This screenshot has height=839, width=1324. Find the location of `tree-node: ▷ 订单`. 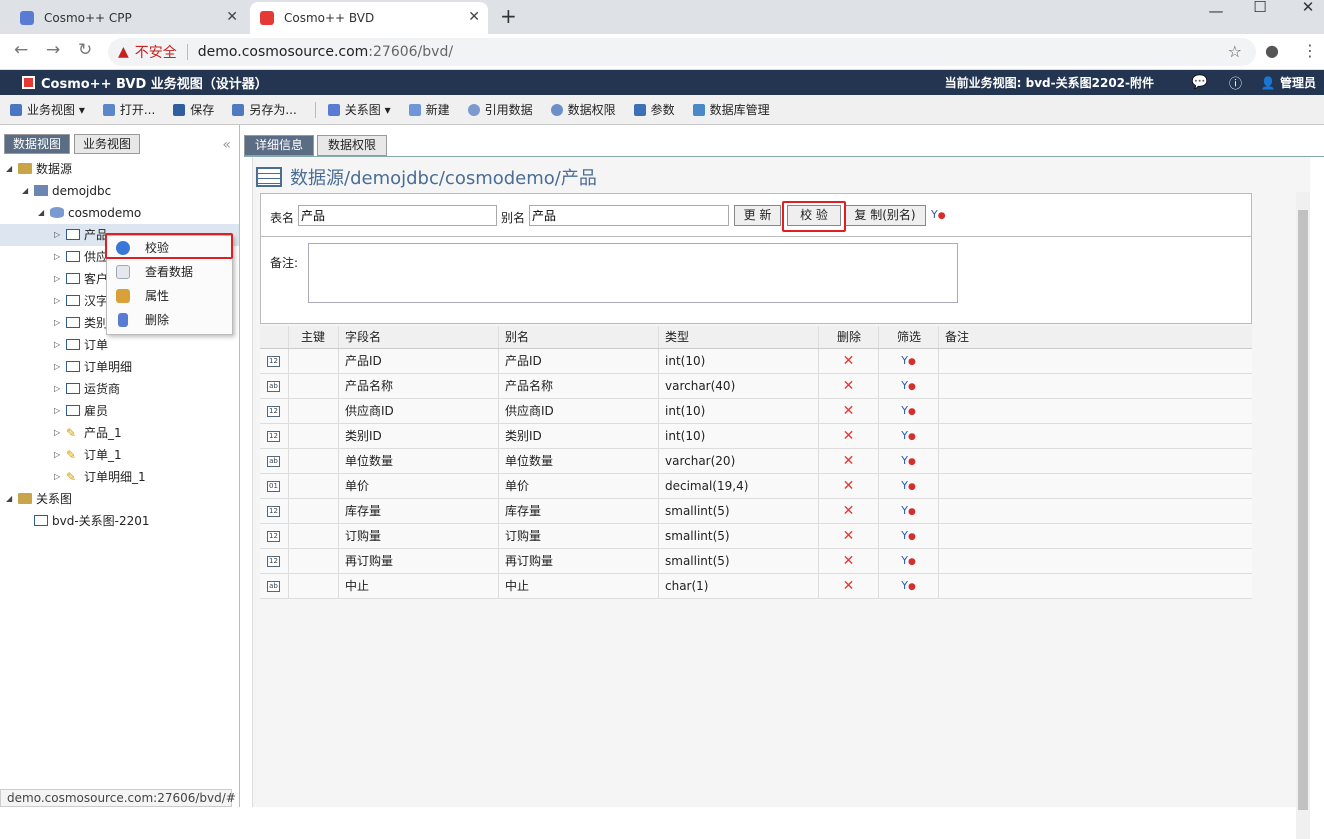

tree-node: ▷ 订单 is located at coordinates (119, 345).